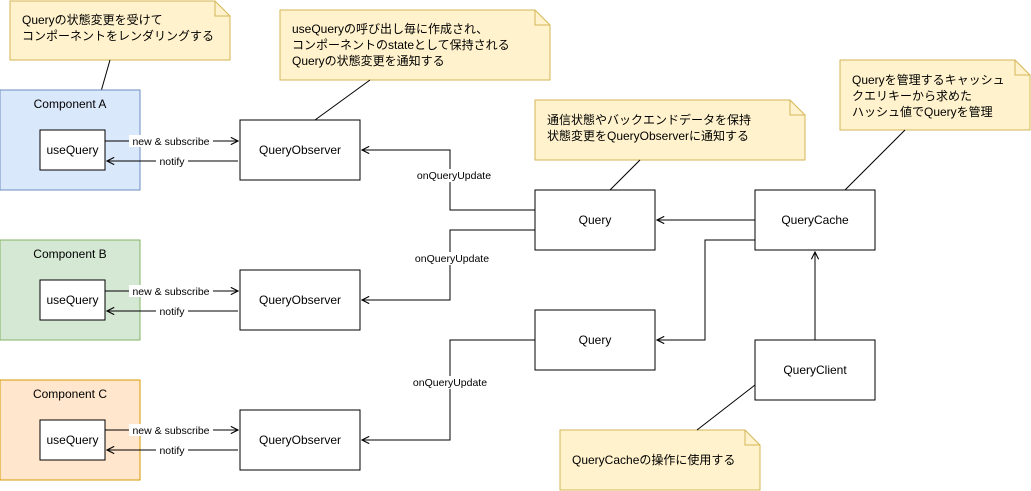  I want to click on query-1-label: Query, so click(595, 220).